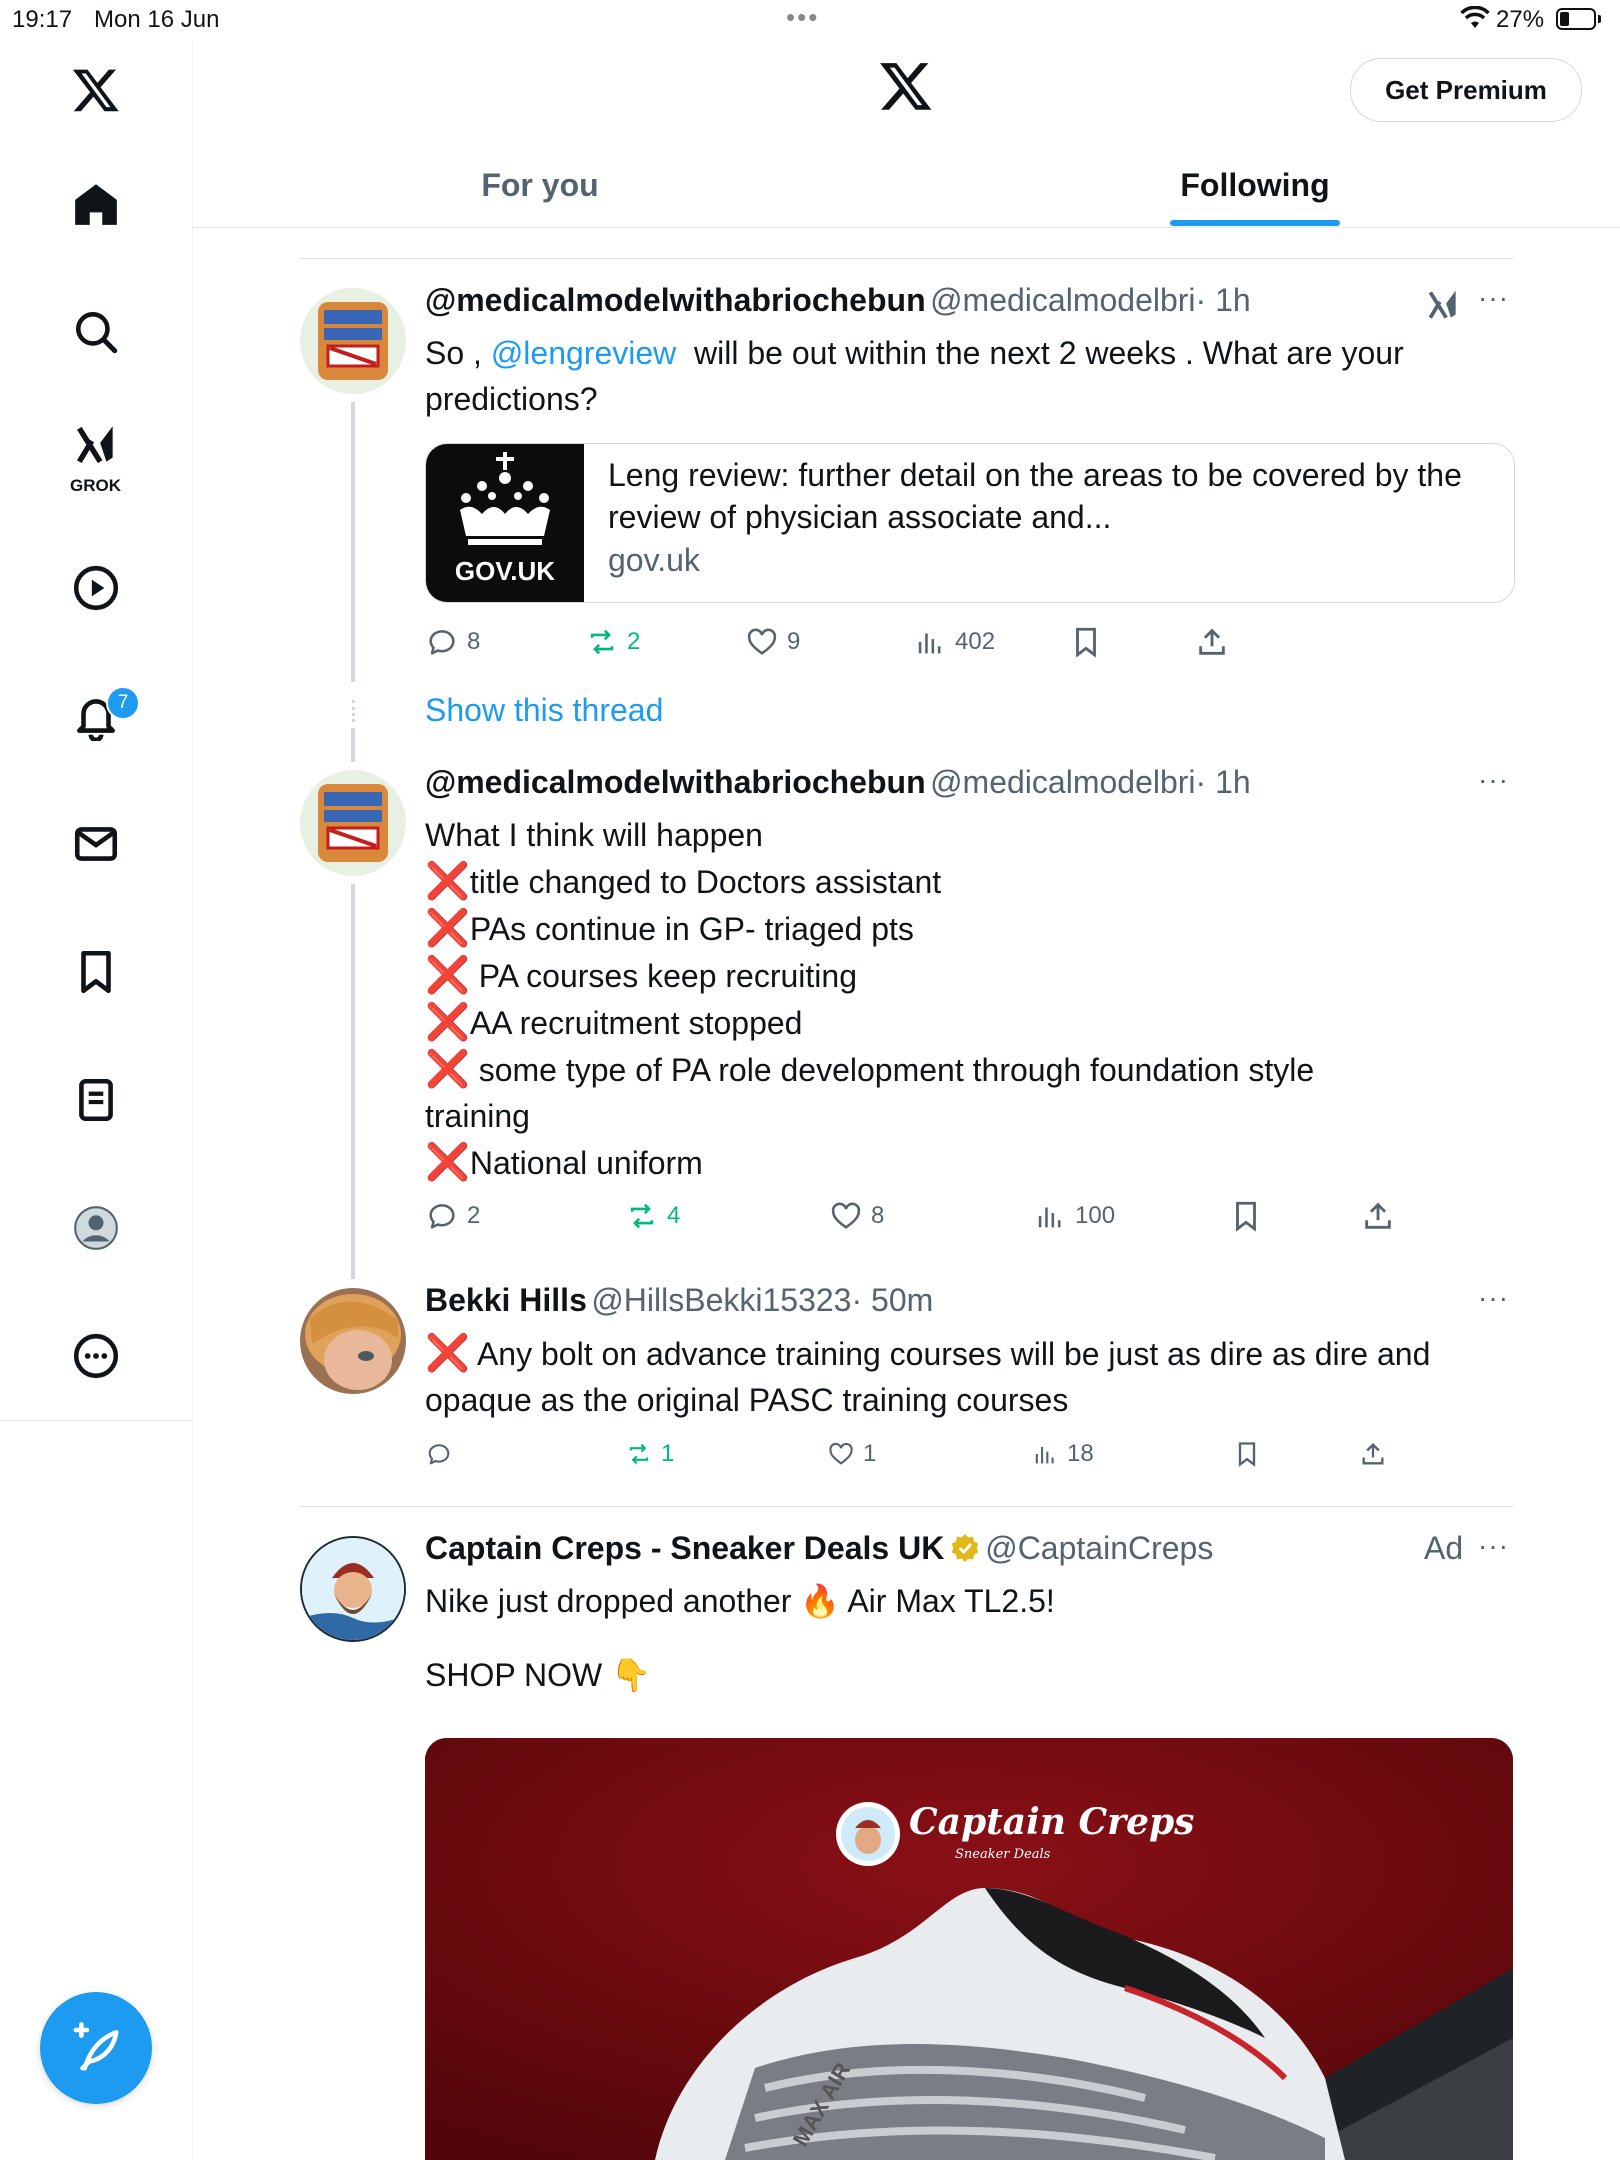 This screenshot has height=2160, width=1620. Describe the element at coordinates (96, 332) in the screenshot. I see `search-icon` at that location.